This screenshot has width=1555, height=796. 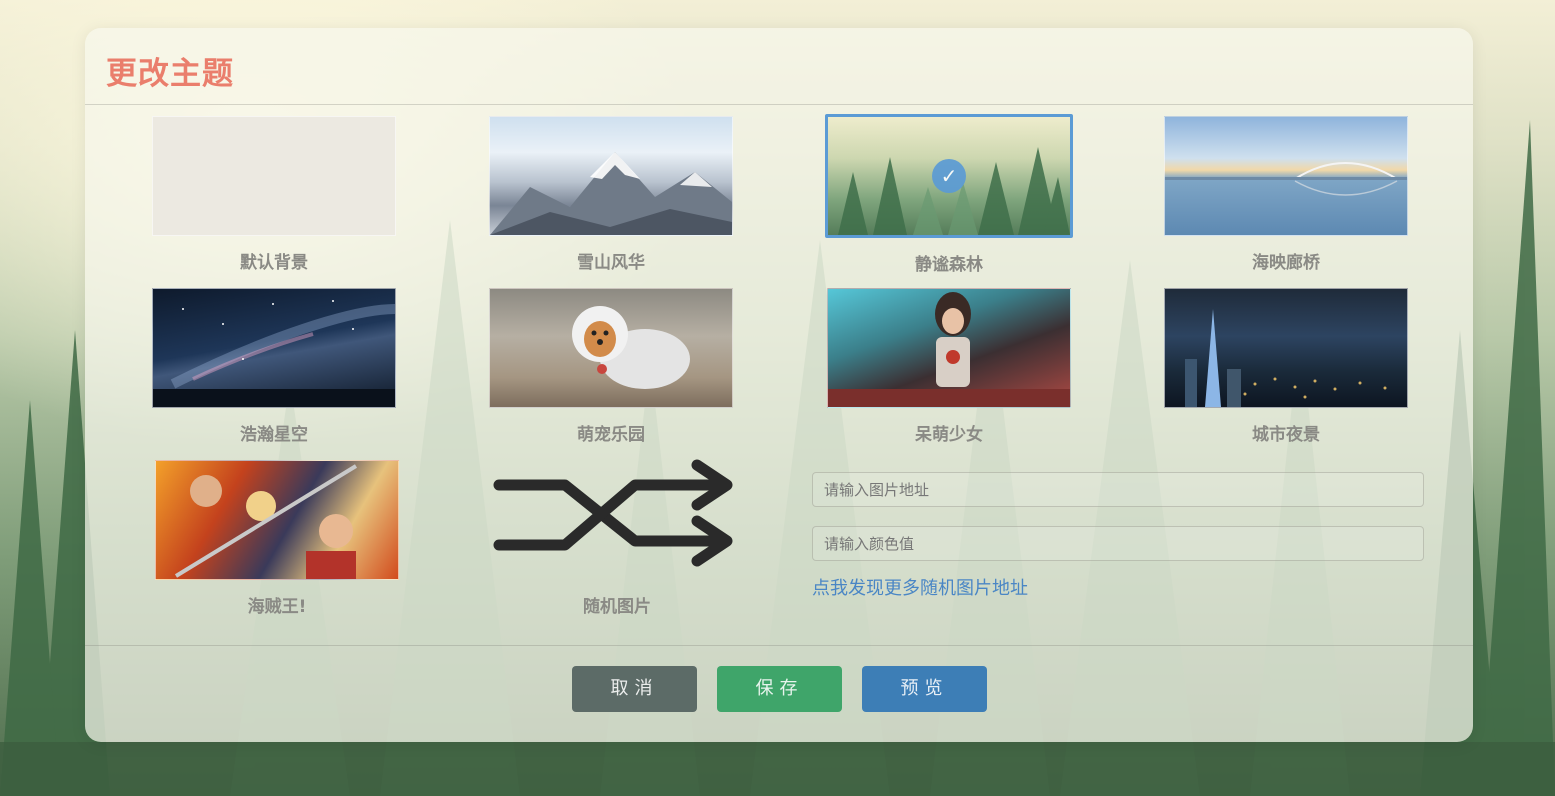 What do you see at coordinates (949, 435) in the screenshot?
I see `theme-label: 呆萌少女` at bounding box center [949, 435].